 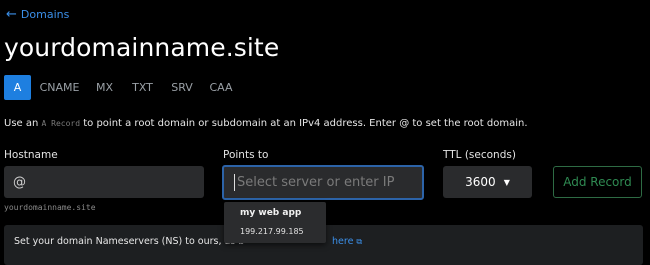 I want to click on back-to-domains-link: ← Domains, so click(x=37, y=14).